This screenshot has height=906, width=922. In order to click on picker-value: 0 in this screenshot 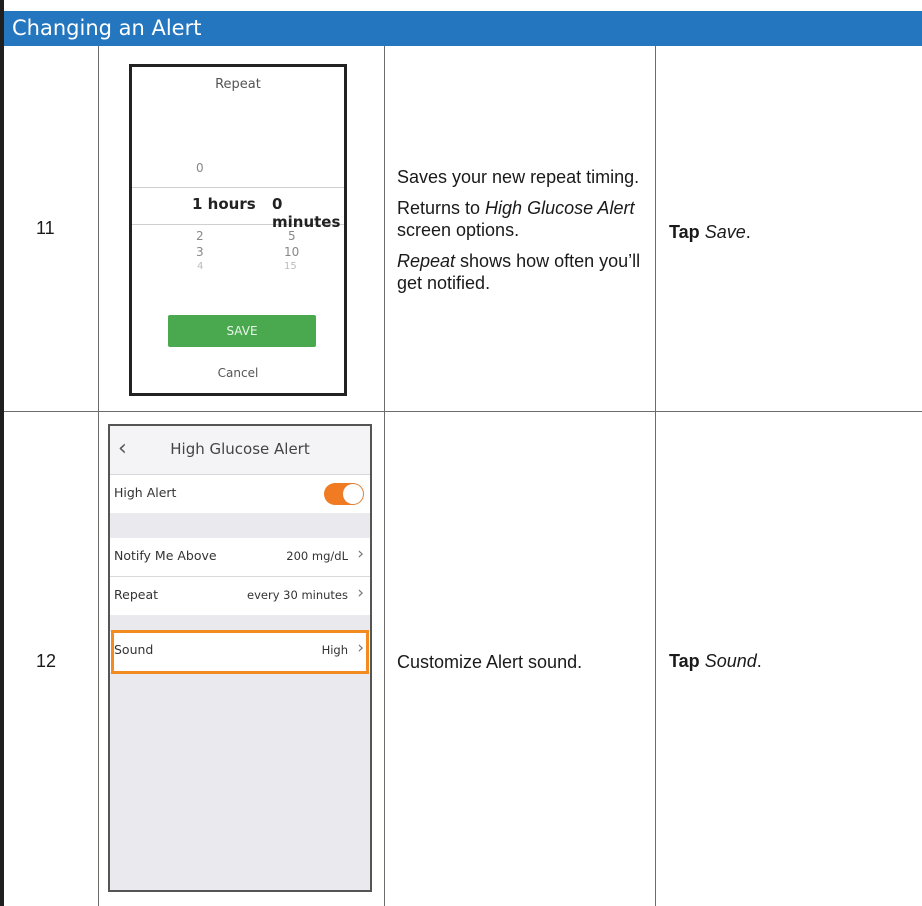, I will do `click(200, 168)`.